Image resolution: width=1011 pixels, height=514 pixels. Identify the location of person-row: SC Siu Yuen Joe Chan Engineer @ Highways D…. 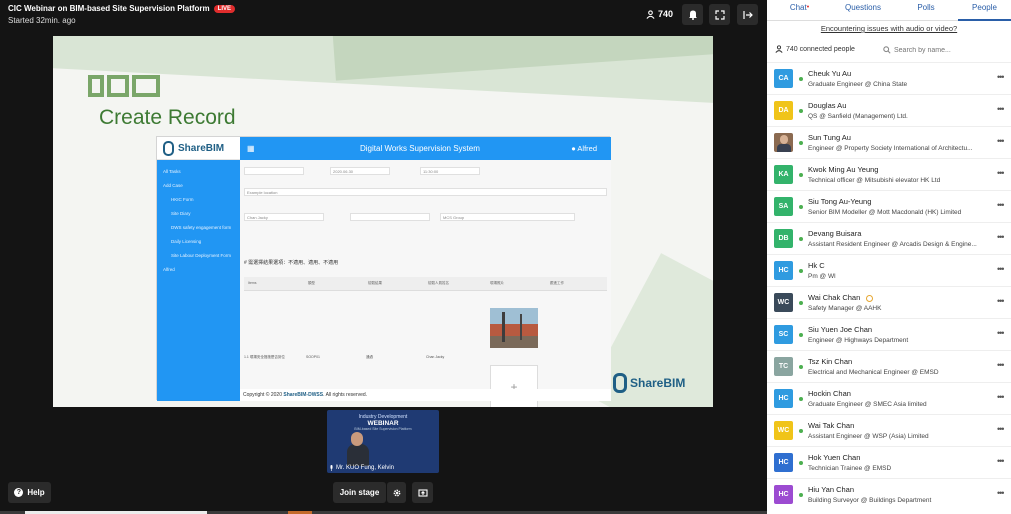
(889, 334).